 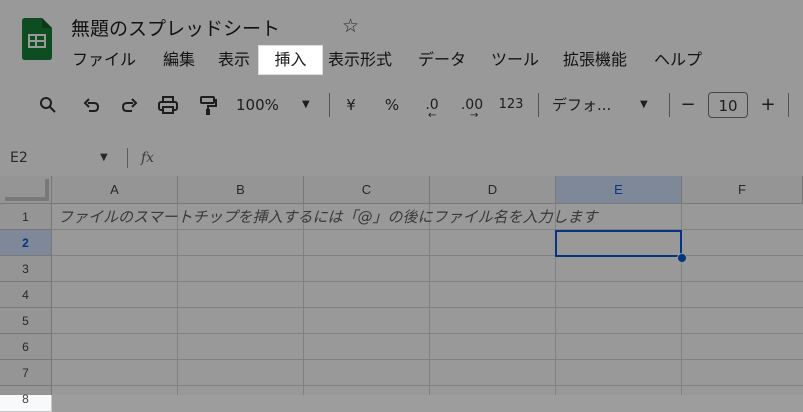 What do you see at coordinates (26, 347) in the screenshot?
I see `row-header-6: 6` at bounding box center [26, 347].